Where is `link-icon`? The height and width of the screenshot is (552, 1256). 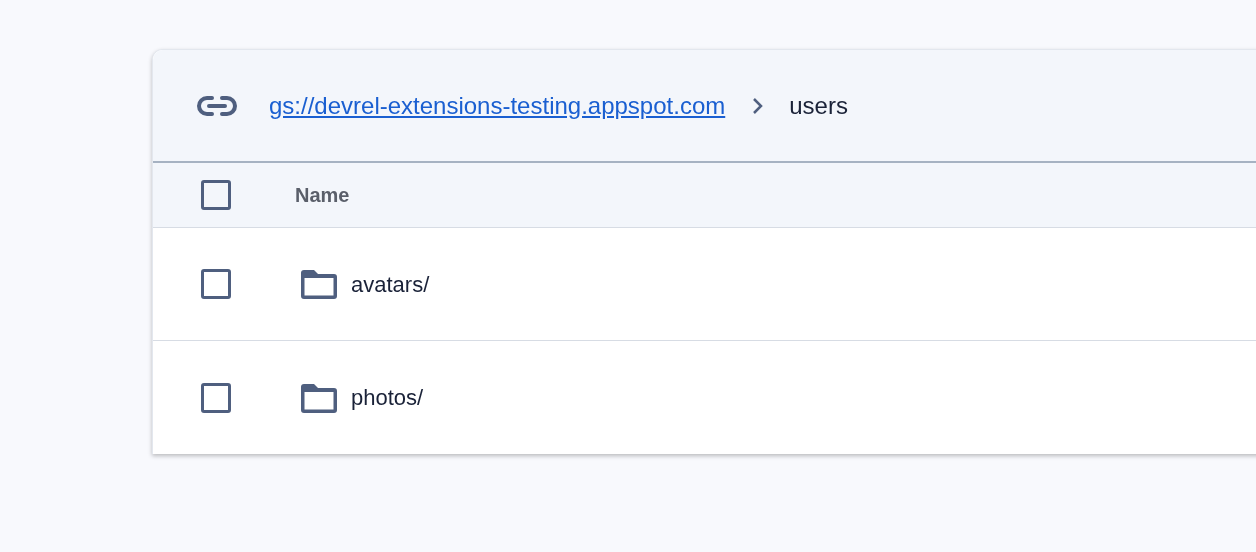 link-icon is located at coordinates (217, 105).